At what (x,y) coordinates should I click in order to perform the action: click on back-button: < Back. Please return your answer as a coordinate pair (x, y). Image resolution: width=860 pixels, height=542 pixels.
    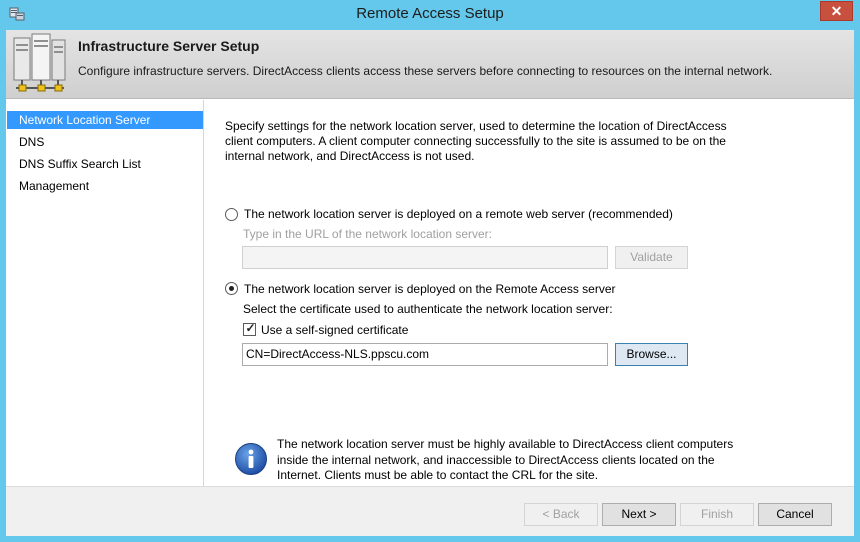
    Looking at the image, I should click on (561, 514).